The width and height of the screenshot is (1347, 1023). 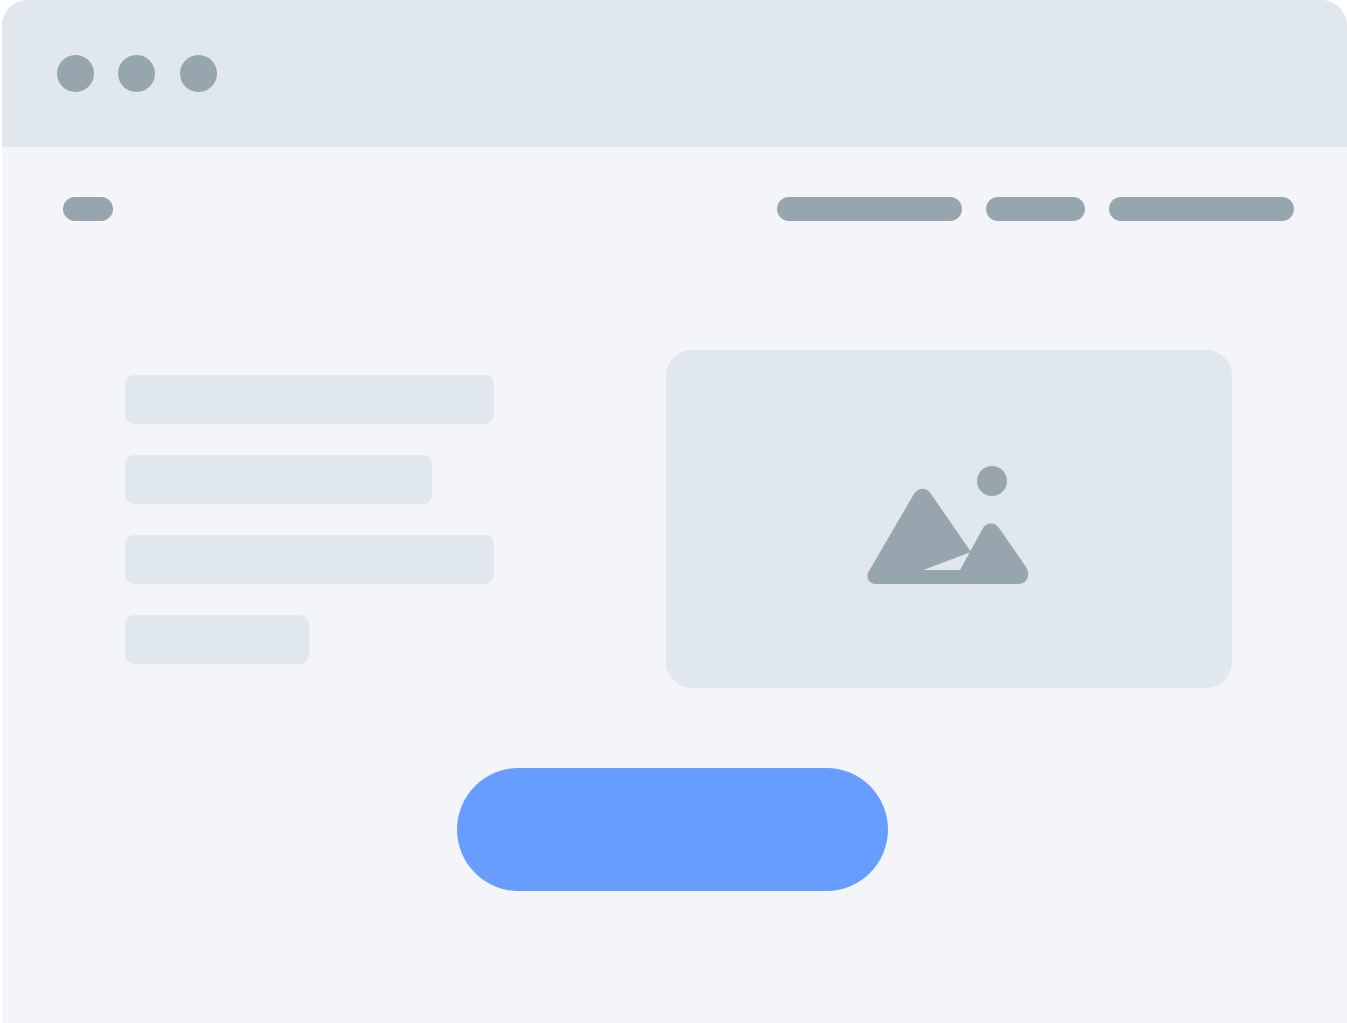 I want to click on window-titlebar, so click(x=674, y=73).